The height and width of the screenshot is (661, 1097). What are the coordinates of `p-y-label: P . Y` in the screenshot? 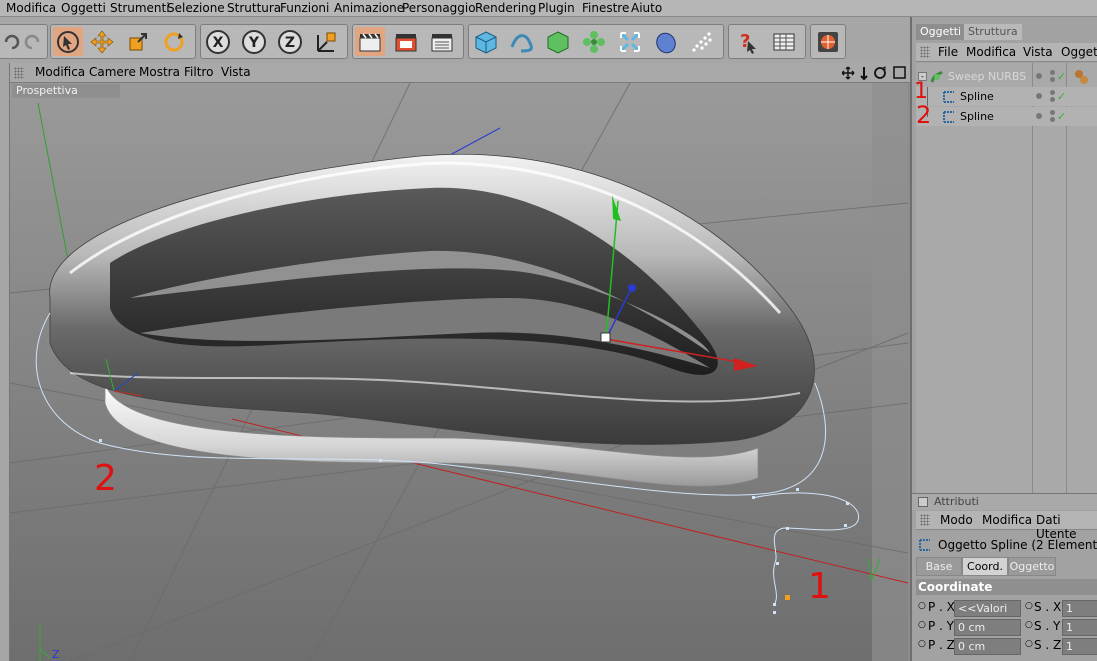 It's located at (941, 626).